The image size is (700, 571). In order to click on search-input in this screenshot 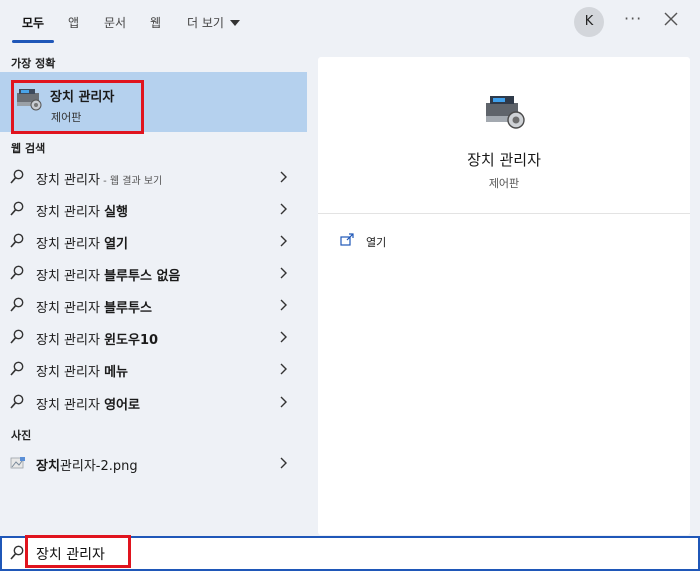, I will do `click(236, 554)`.